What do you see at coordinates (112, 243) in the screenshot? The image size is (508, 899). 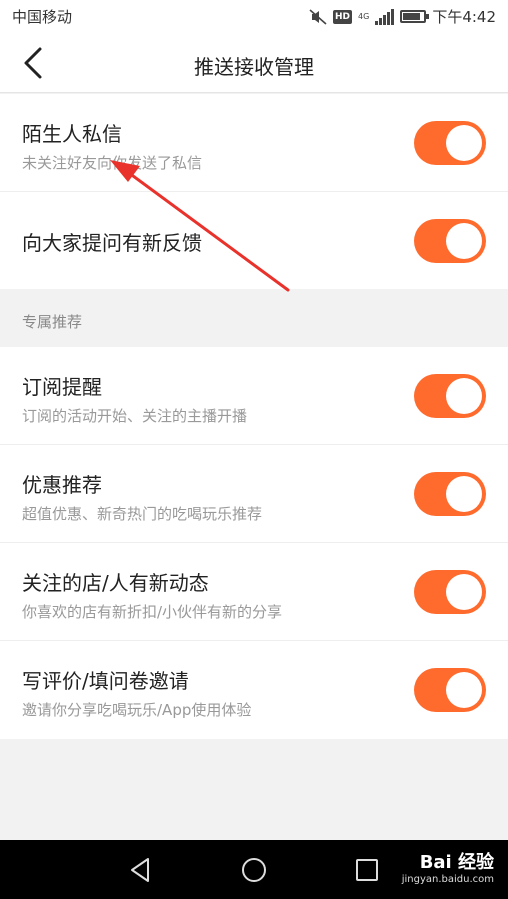 I see `setting-title: 向大家提问有新反馈` at bounding box center [112, 243].